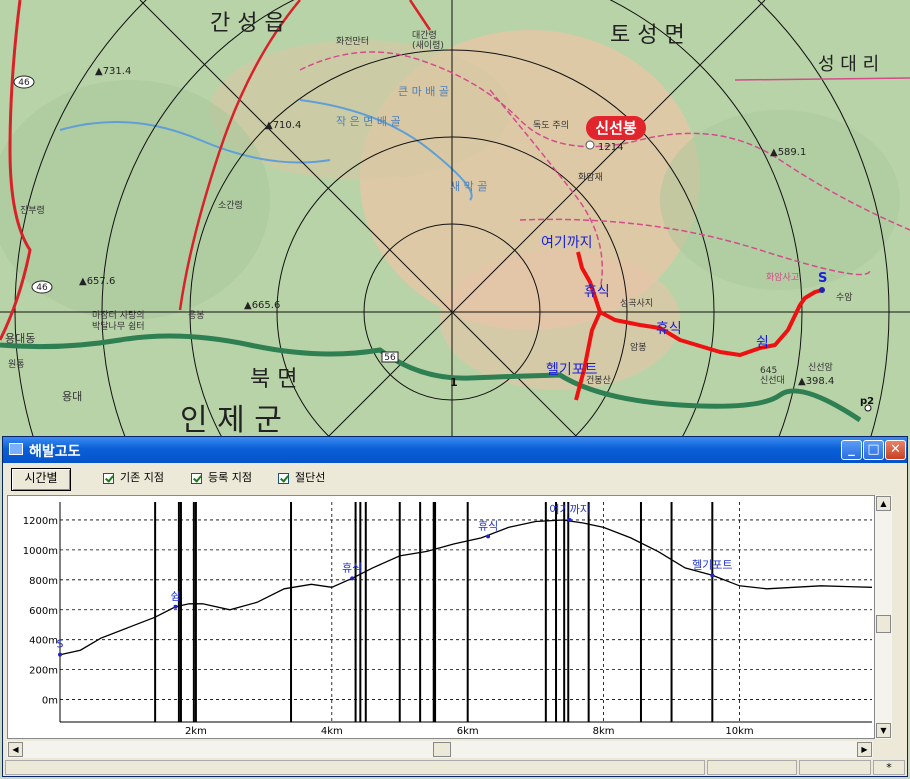 Image resolution: width=910 pixels, height=779 pixels. I want to click on region-label-inje: 인 제 군, so click(231, 420).